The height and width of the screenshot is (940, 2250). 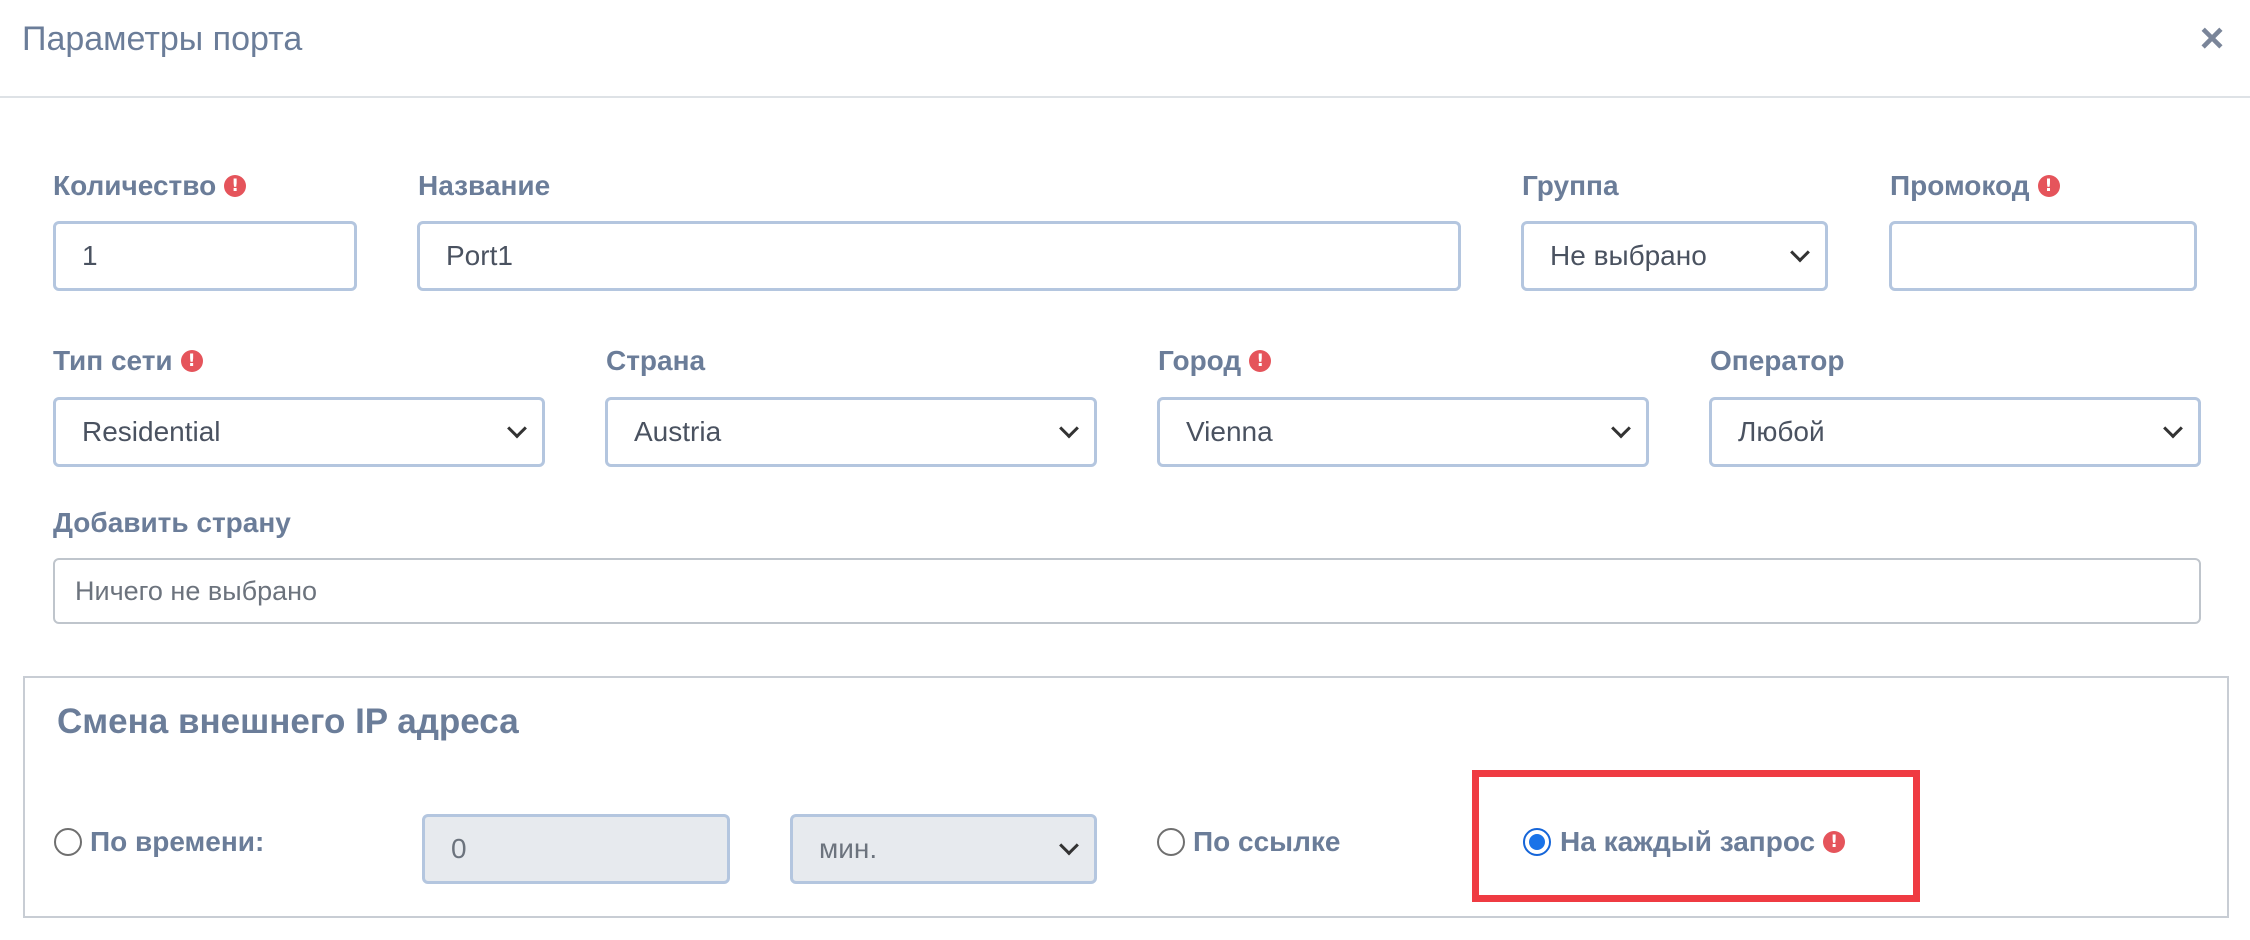 What do you see at coordinates (150, 186) in the screenshot?
I see `quantity-label: Количество!` at bounding box center [150, 186].